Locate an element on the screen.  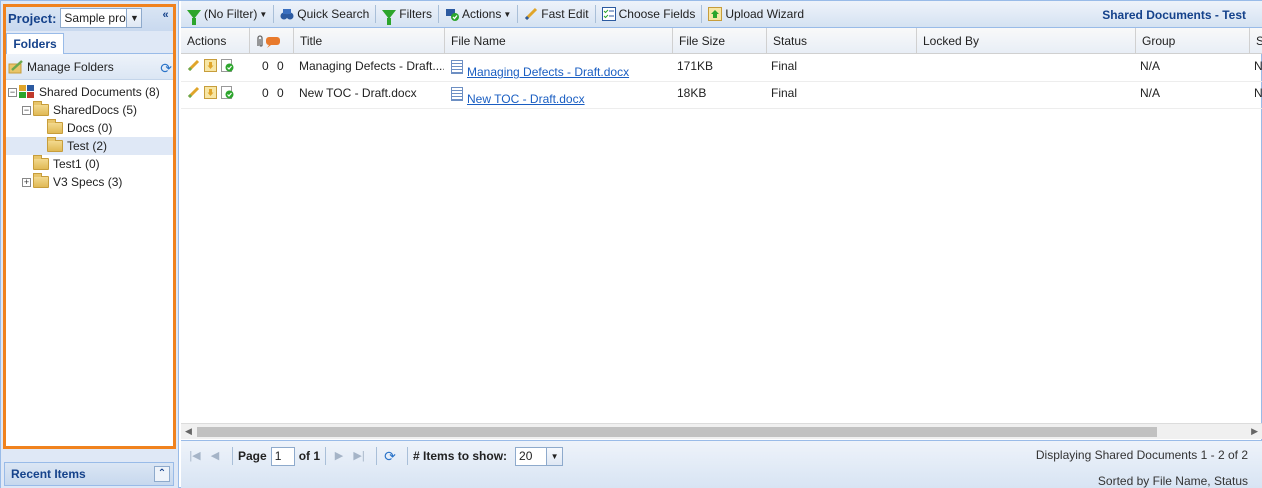
project-select: Sample pro ▼ is located at coordinates (101, 18).